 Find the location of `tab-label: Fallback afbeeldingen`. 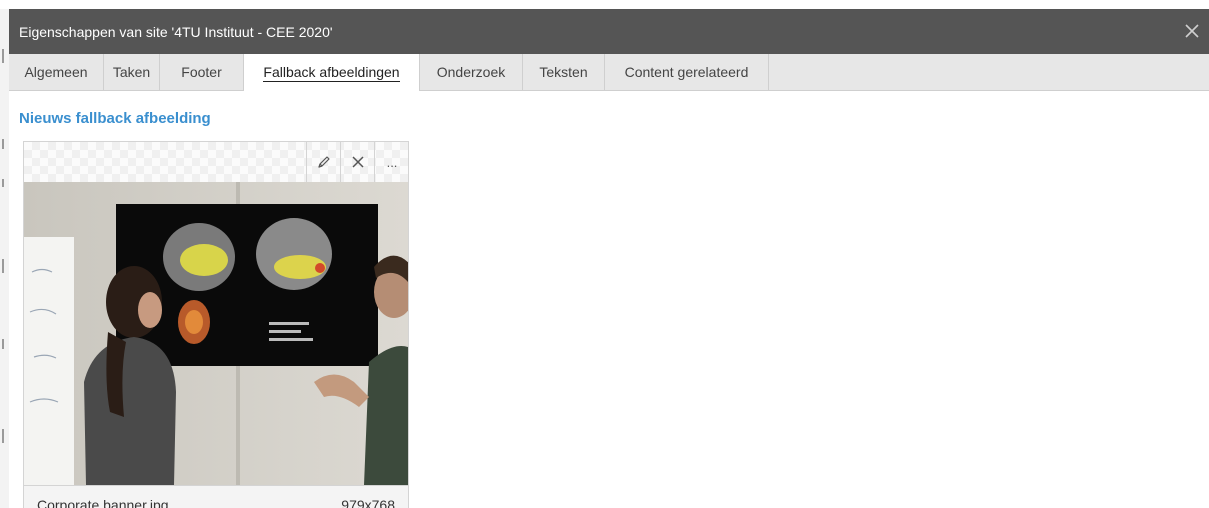

tab-label: Fallback afbeeldingen is located at coordinates (331, 72).